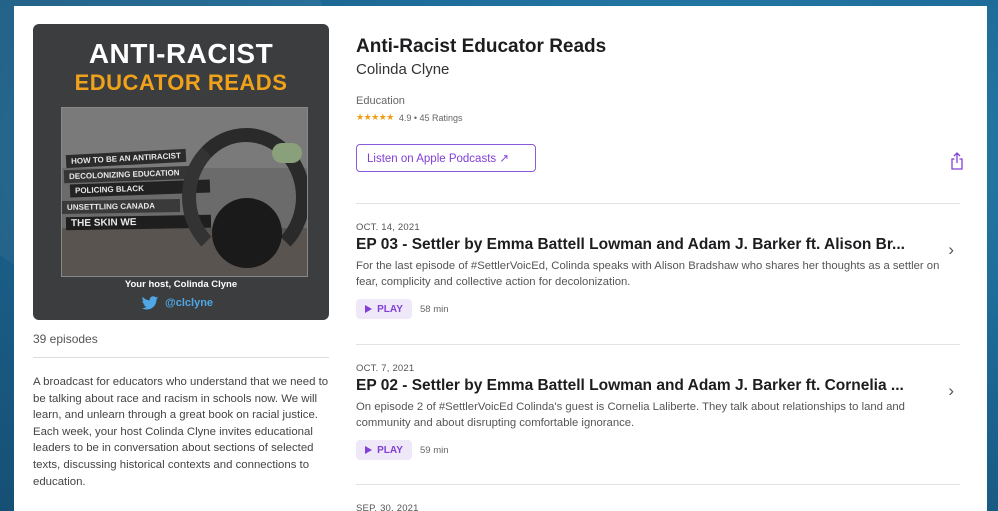 This screenshot has width=998, height=511. What do you see at coordinates (189, 303) in the screenshot?
I see `twitter-handle-text: @clclyne` at bounding box center [189, 303].